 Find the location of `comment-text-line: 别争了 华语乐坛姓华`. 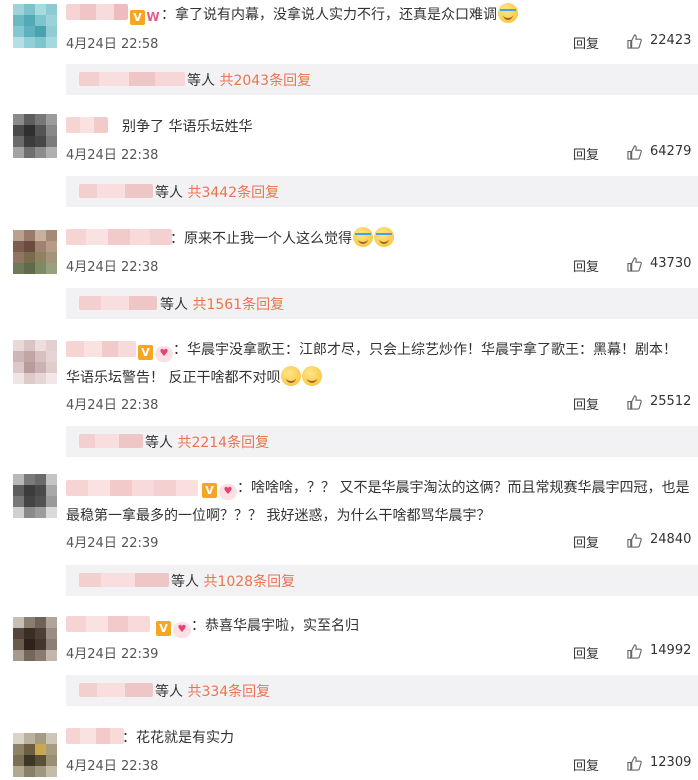

comment-text-line: 别争了 华语乐坛姓华 is located at coordinates (378, 127).